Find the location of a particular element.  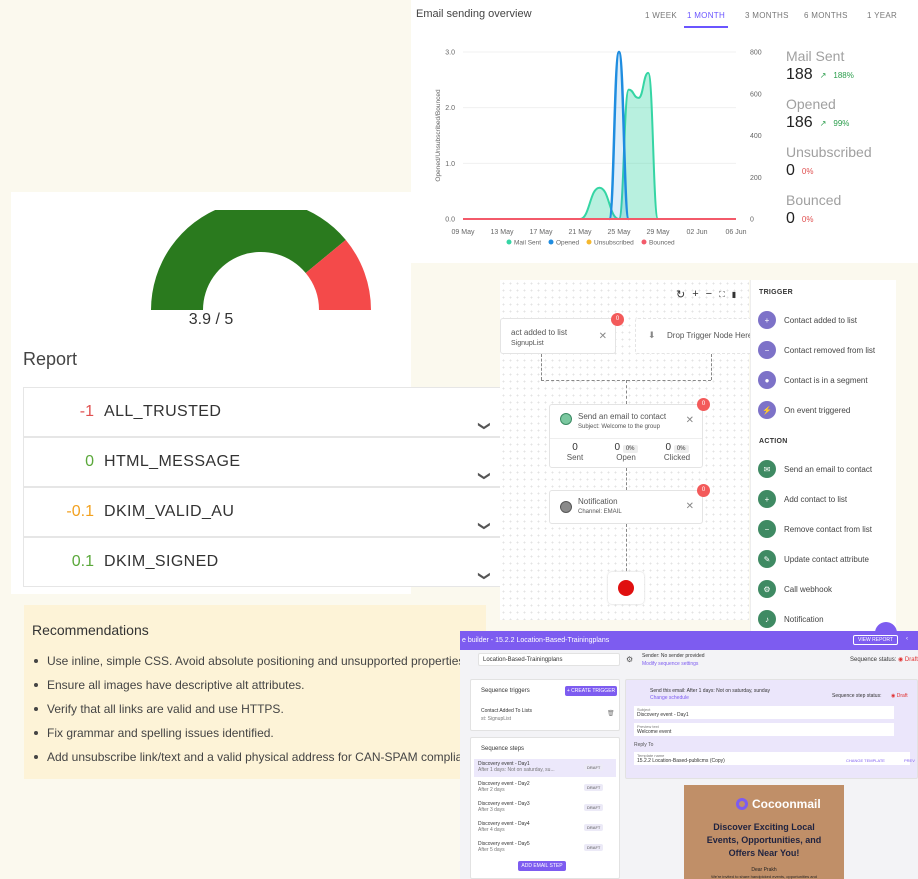

node-title: Notification is located at coordinates (598, 501).